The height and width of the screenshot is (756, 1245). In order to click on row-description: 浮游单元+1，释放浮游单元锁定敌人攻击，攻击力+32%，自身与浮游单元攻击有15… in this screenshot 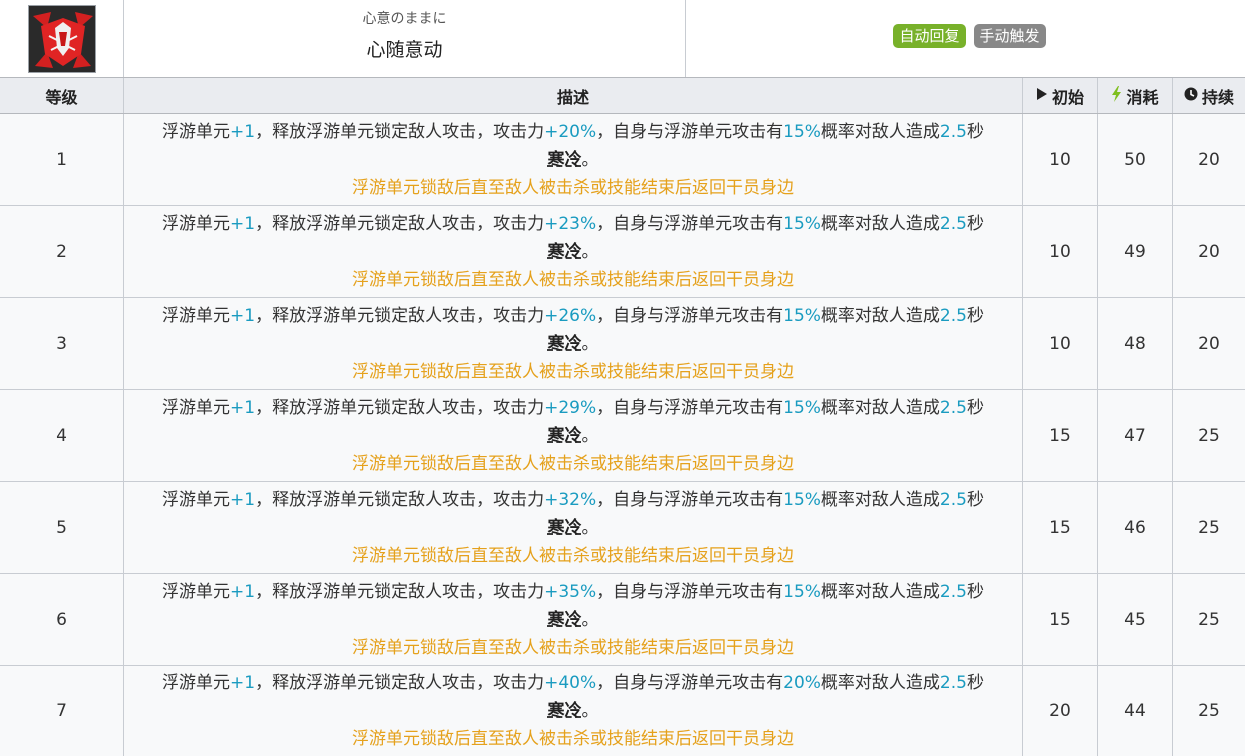, I will do `click(573, 527)`.